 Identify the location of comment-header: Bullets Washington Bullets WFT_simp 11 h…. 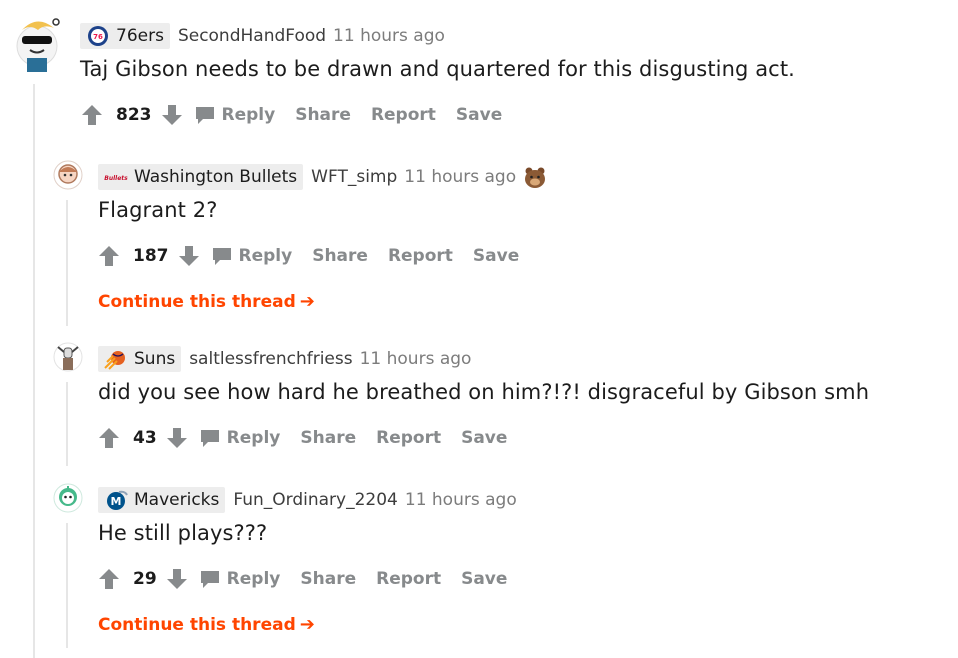
(322, 177).